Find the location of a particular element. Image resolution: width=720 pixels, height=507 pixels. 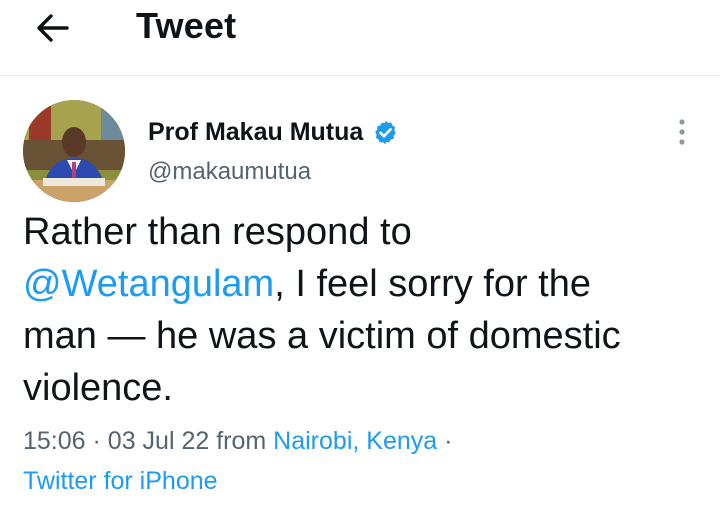

tweet-timestamp-row: 15:06 · 03 Jul 22 from Nairobi, Kenya · is located at coordinates (363, 441).